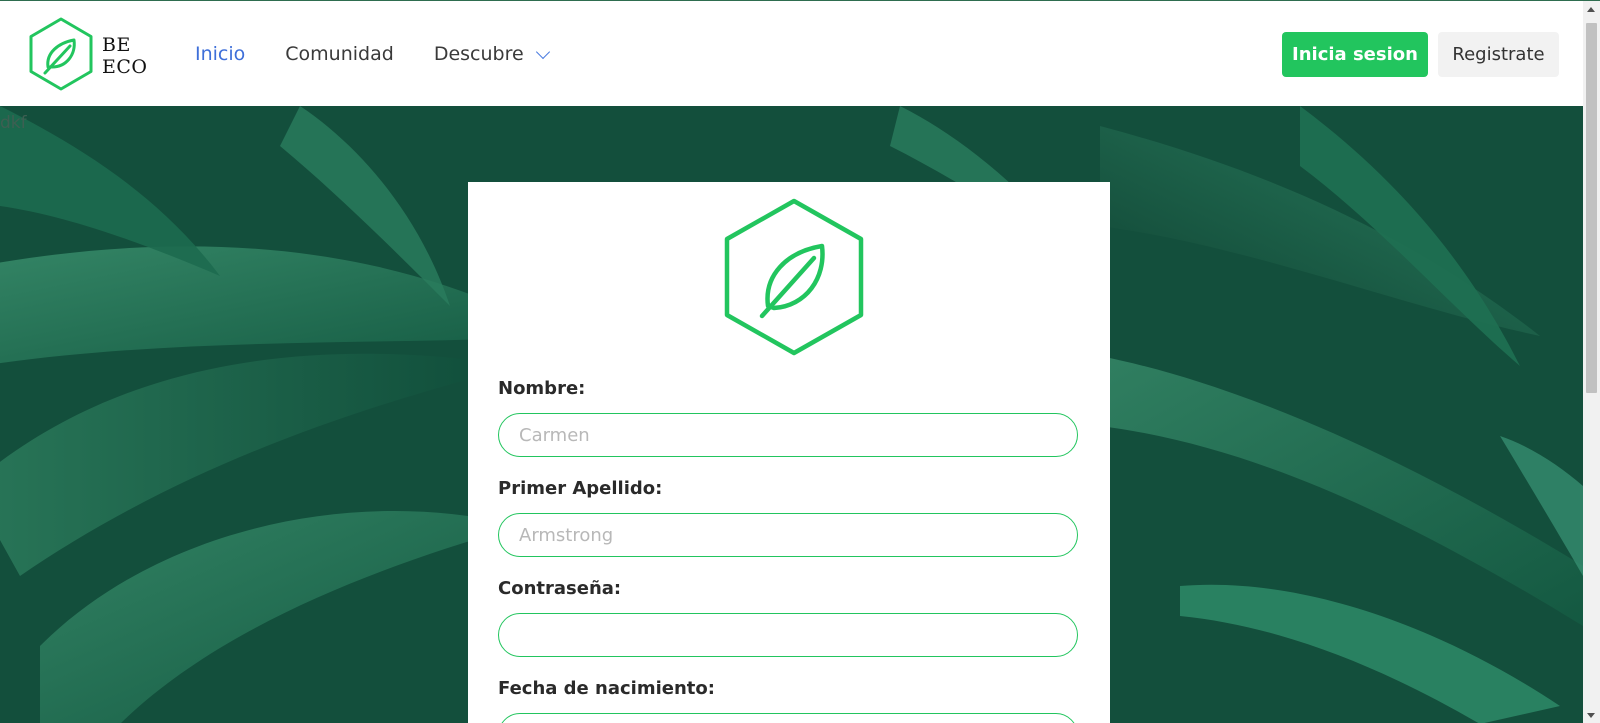  I want to click on page-scrollbar, so click(1591, 362).